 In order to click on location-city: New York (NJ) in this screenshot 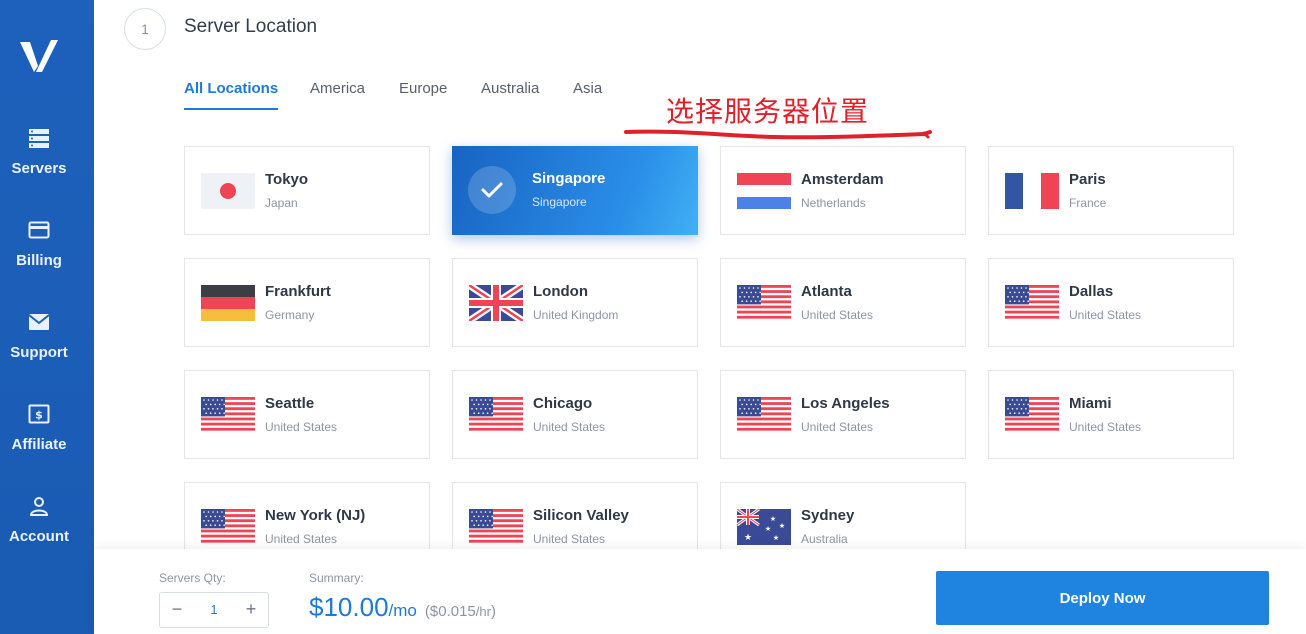, I will do `click(315, 515)`.